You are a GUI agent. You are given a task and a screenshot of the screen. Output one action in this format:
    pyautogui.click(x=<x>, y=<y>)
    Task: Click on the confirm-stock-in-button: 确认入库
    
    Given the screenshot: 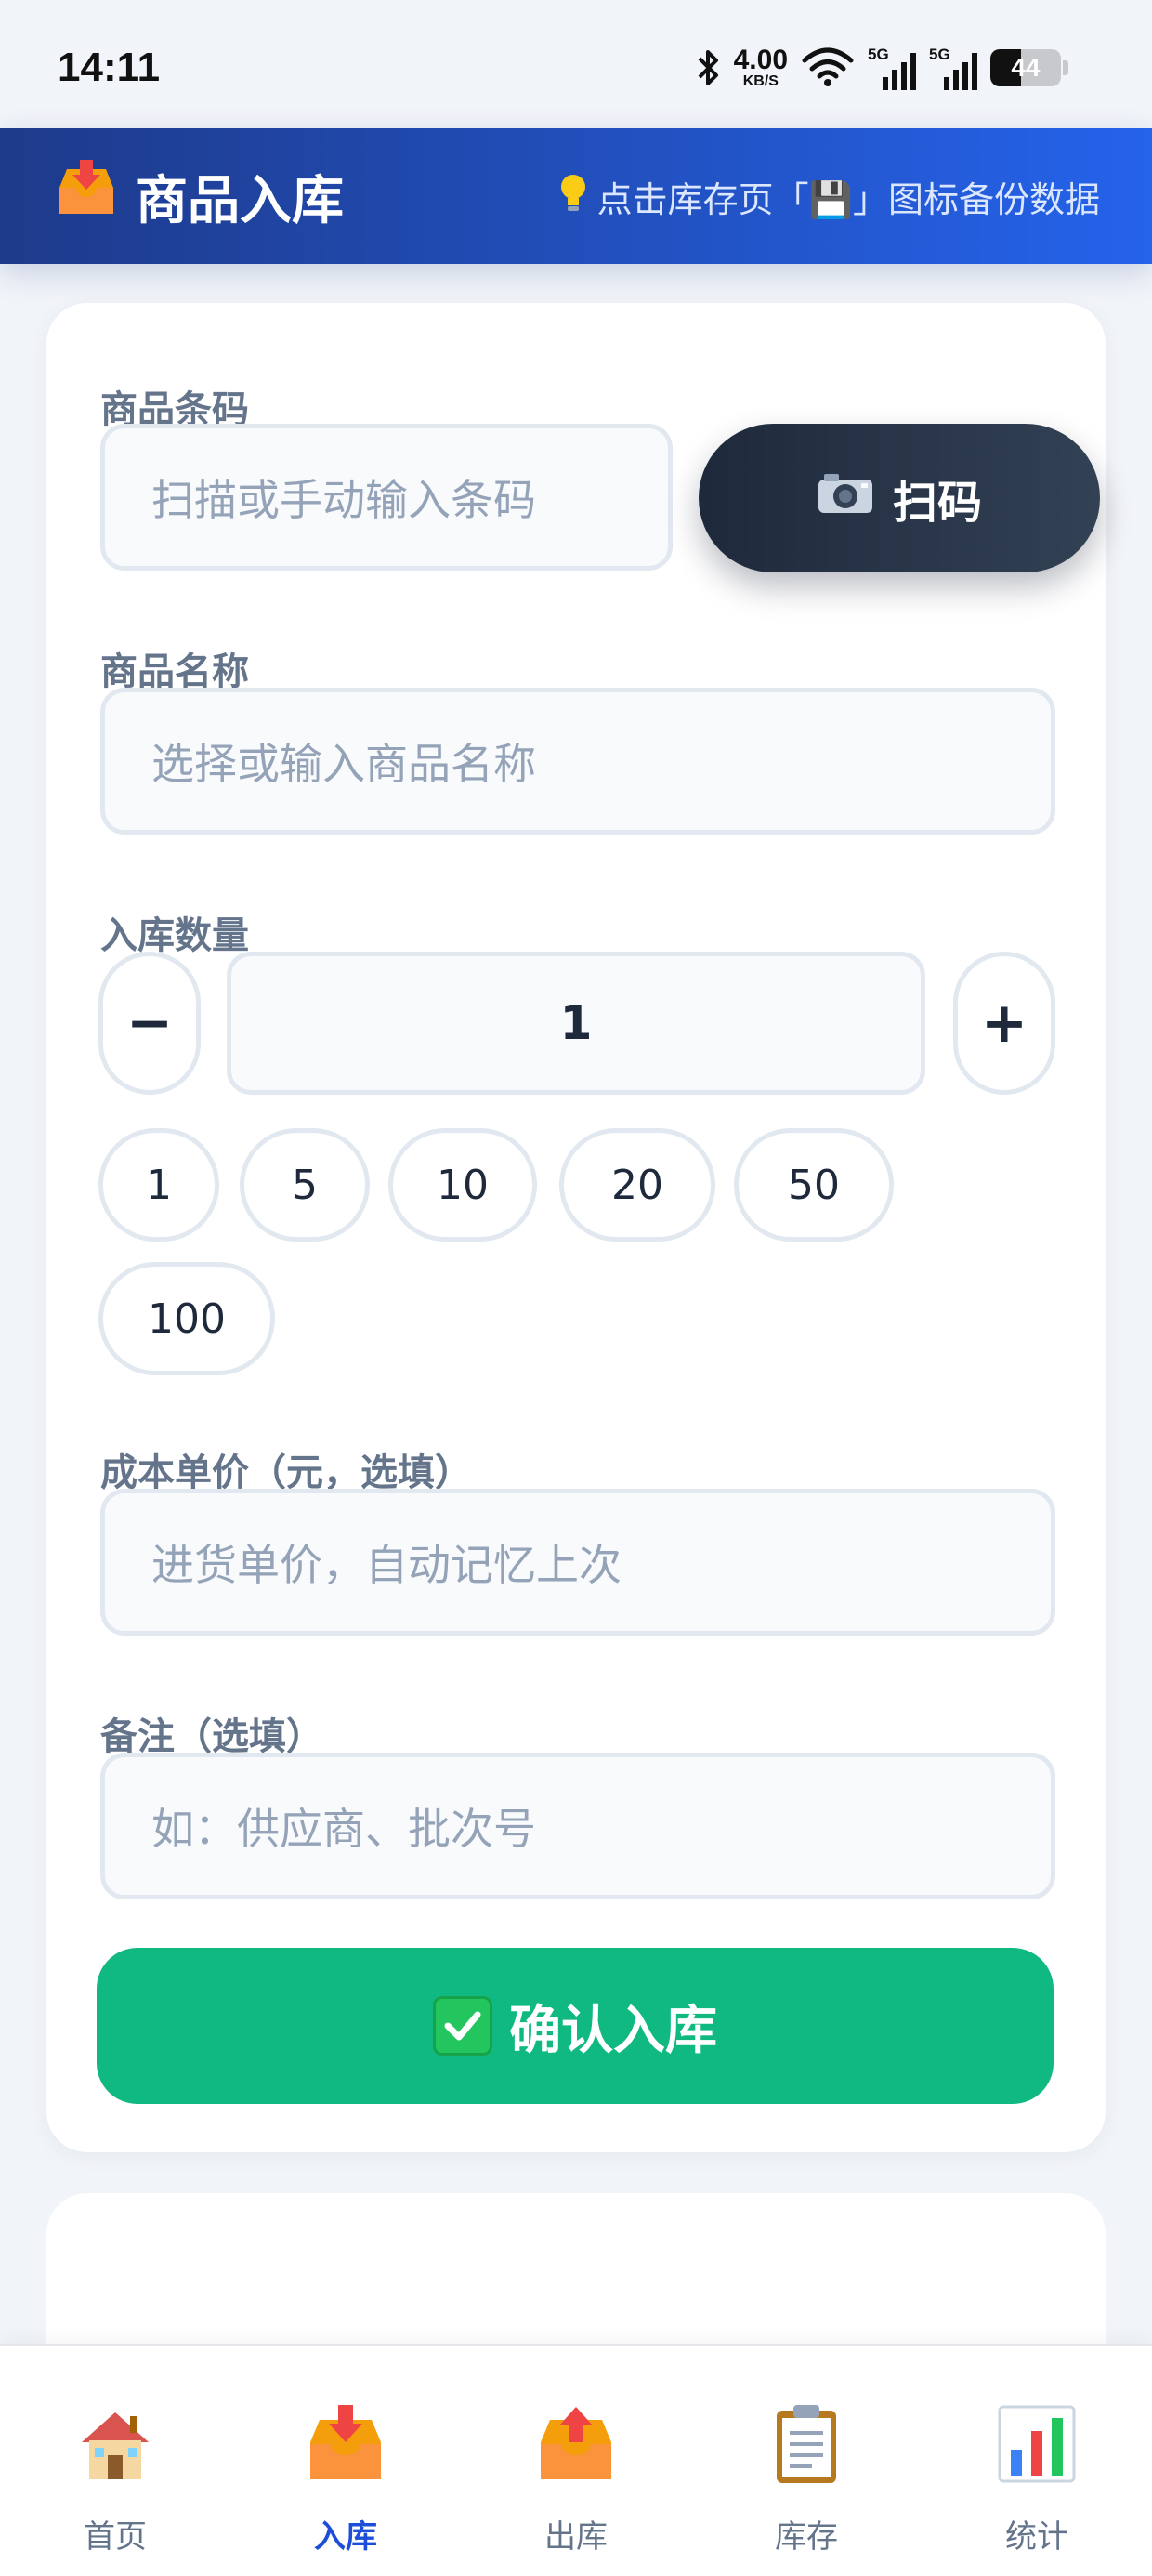 What is the action you would take?
    pyautogui.click(x=575, y=2026)
    